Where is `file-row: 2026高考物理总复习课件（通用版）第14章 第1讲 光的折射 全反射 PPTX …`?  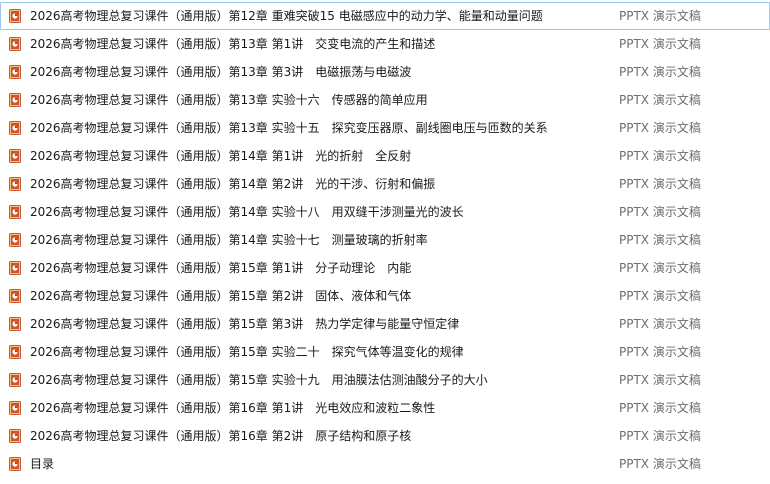
file-row: 2026高考物理总复习课件（通用版）第14章 第1讲 光的折射 全反射 PPTX … is located at coordinates (385, 156).